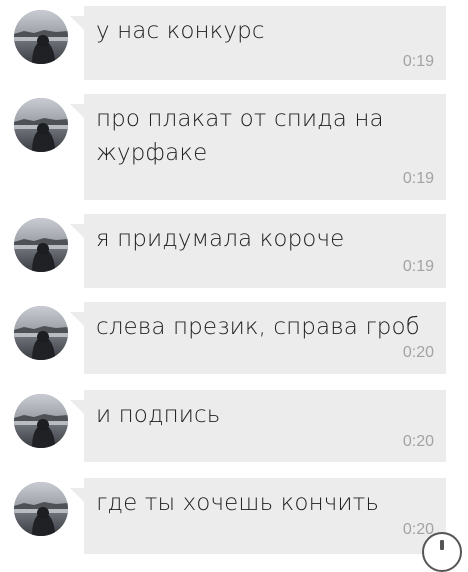 The image size is (468, 572). I want to click on message-item: у нас конкурс 0:19, so click(234, 43).